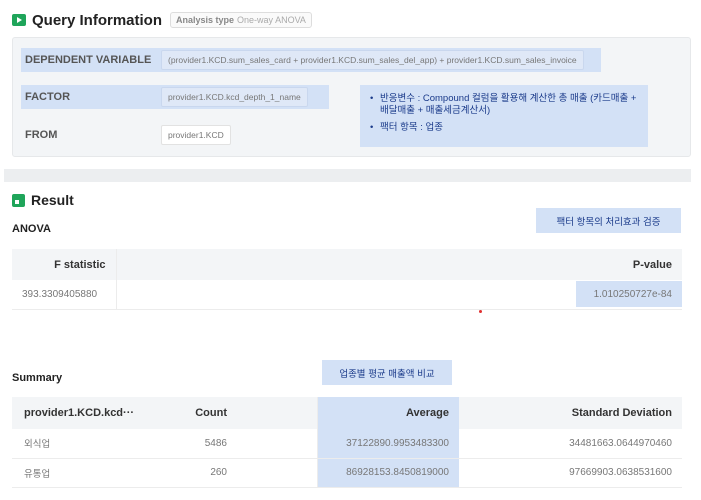 Image resolution: width=701 pixels, height=500 pixels. What do you see at coordinates (82, 473) in the screenshot?
I see `group-cell: 유통업` at bounding box center [82, 473].